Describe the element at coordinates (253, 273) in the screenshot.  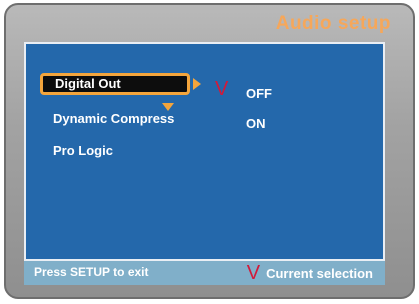
I see `legend-check-icon: V` at that location.